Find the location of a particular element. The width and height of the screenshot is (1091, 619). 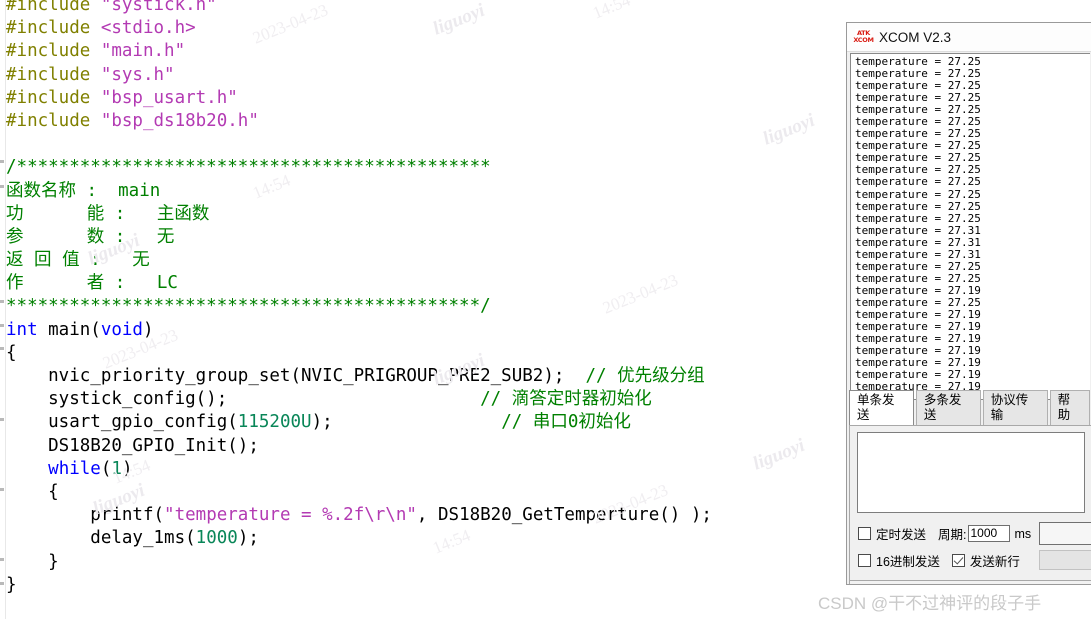

code-token: "systick.h" is located at coordinates (158, 7).